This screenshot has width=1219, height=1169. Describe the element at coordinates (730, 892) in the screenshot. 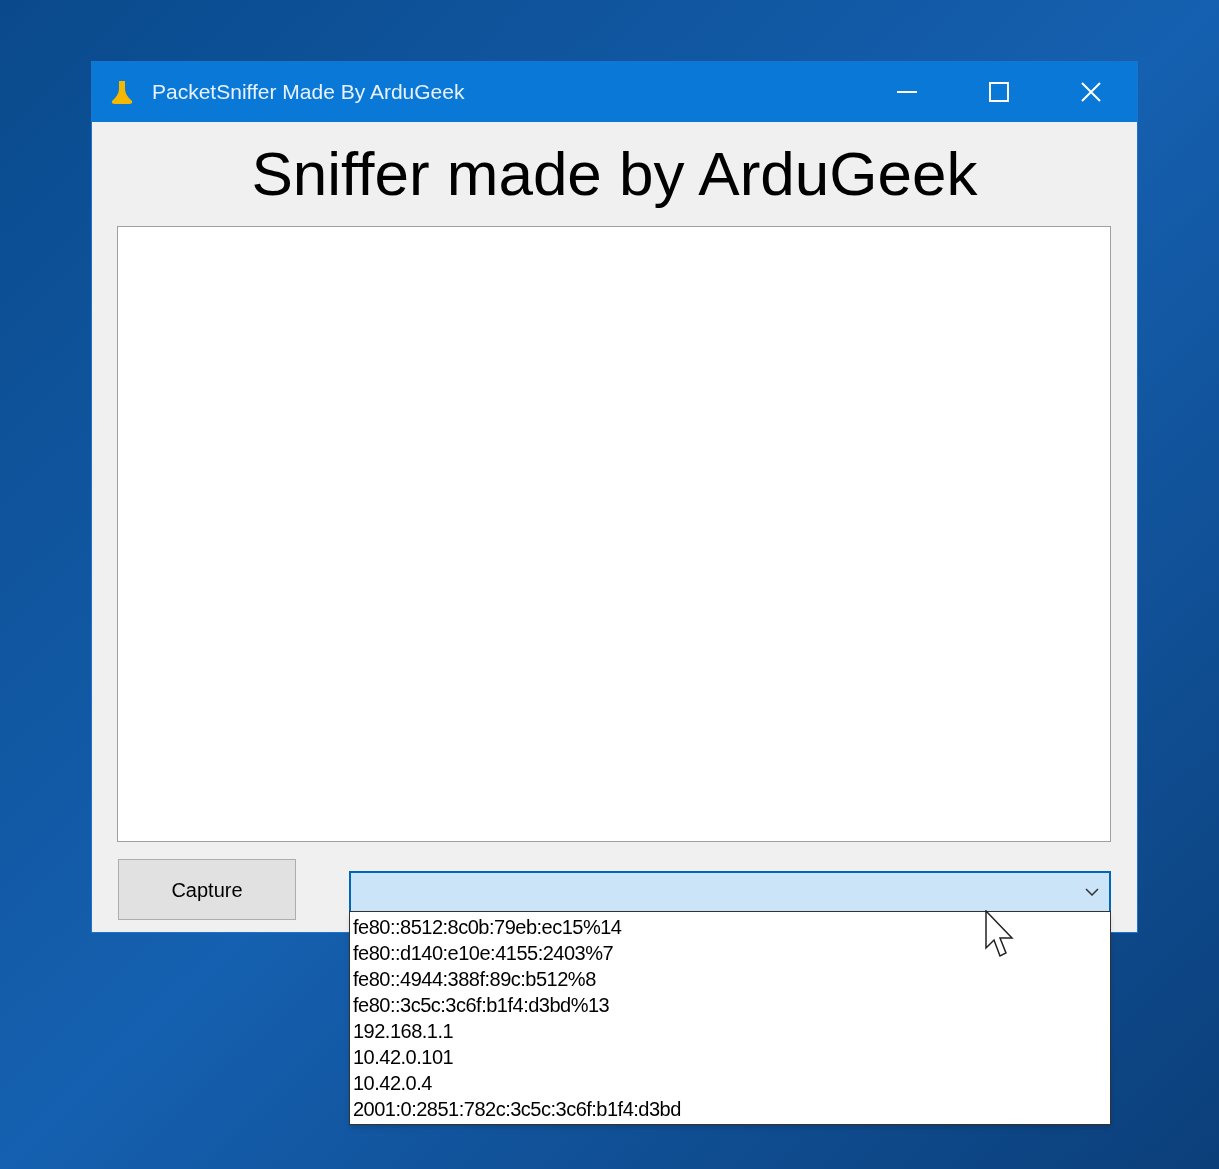

I see `interface-dropdown` at that location.